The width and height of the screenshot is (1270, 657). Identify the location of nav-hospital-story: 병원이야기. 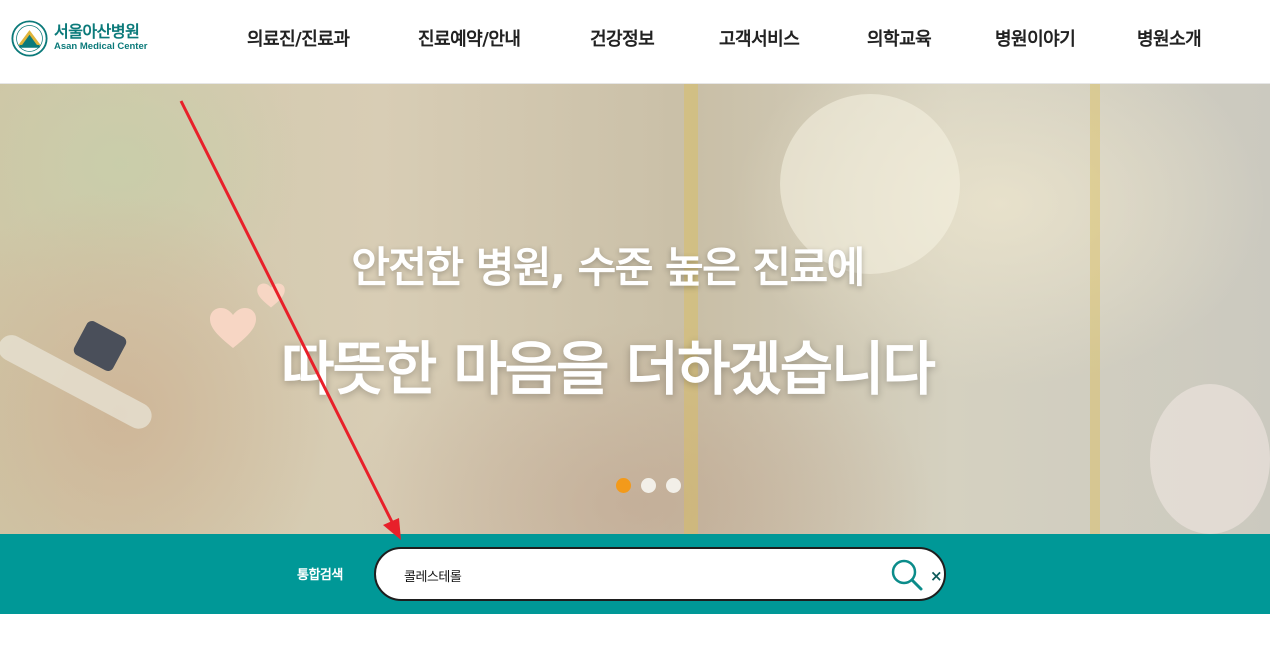
(1035, 40).